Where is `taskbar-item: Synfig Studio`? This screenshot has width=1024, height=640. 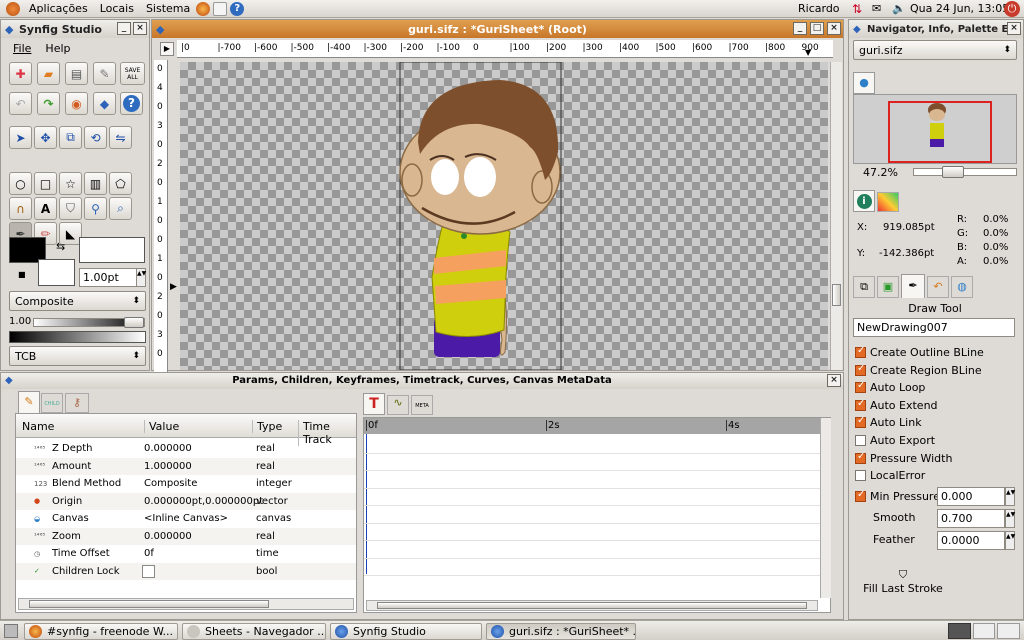
taskbar-item: Synfig Studio is located at coordinates (406, 631).